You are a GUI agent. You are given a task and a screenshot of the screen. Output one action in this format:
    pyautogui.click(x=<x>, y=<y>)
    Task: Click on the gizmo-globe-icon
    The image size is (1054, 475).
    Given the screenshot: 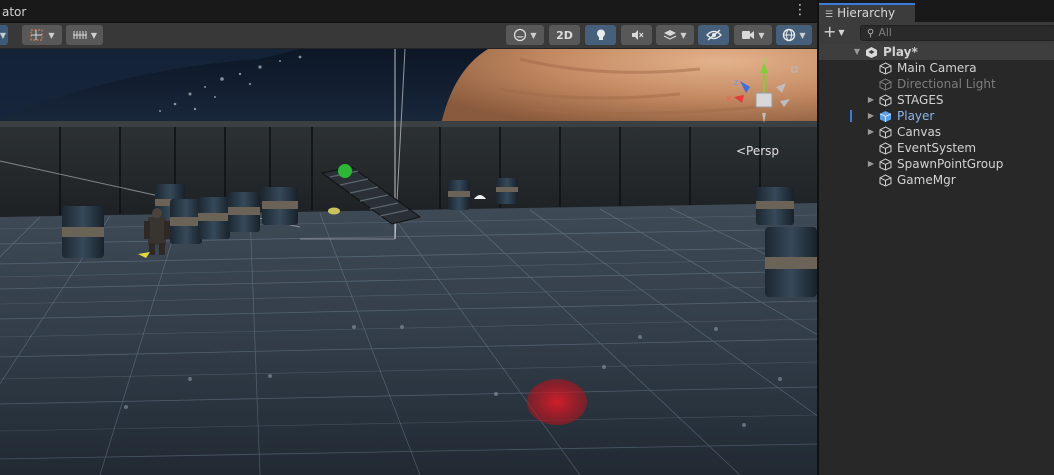 What is the action you would take?
    pyautogui.click(x=789, y=35)
    